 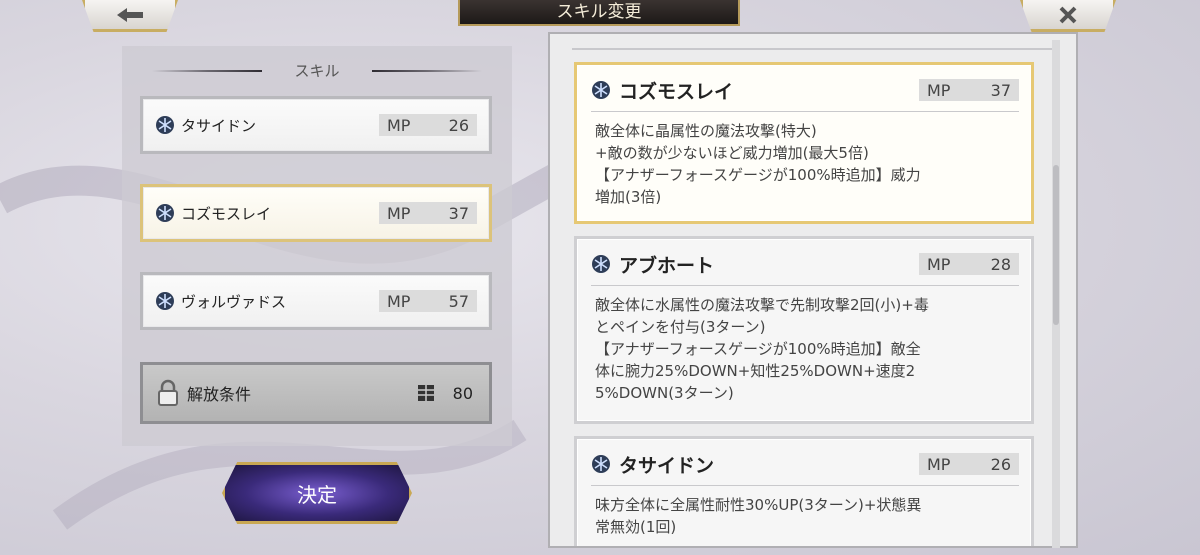 I want to click on back-arrow-icon, so click(x=130, y=14).